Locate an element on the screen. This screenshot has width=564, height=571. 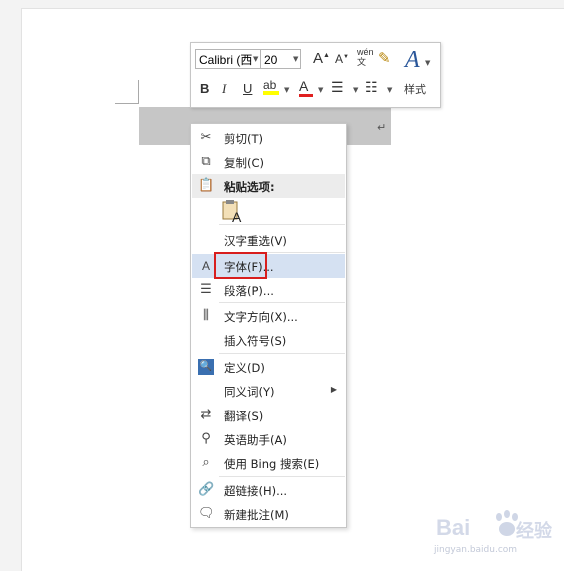
scissors-icon: ✂ is located at coordinates (206, 137).